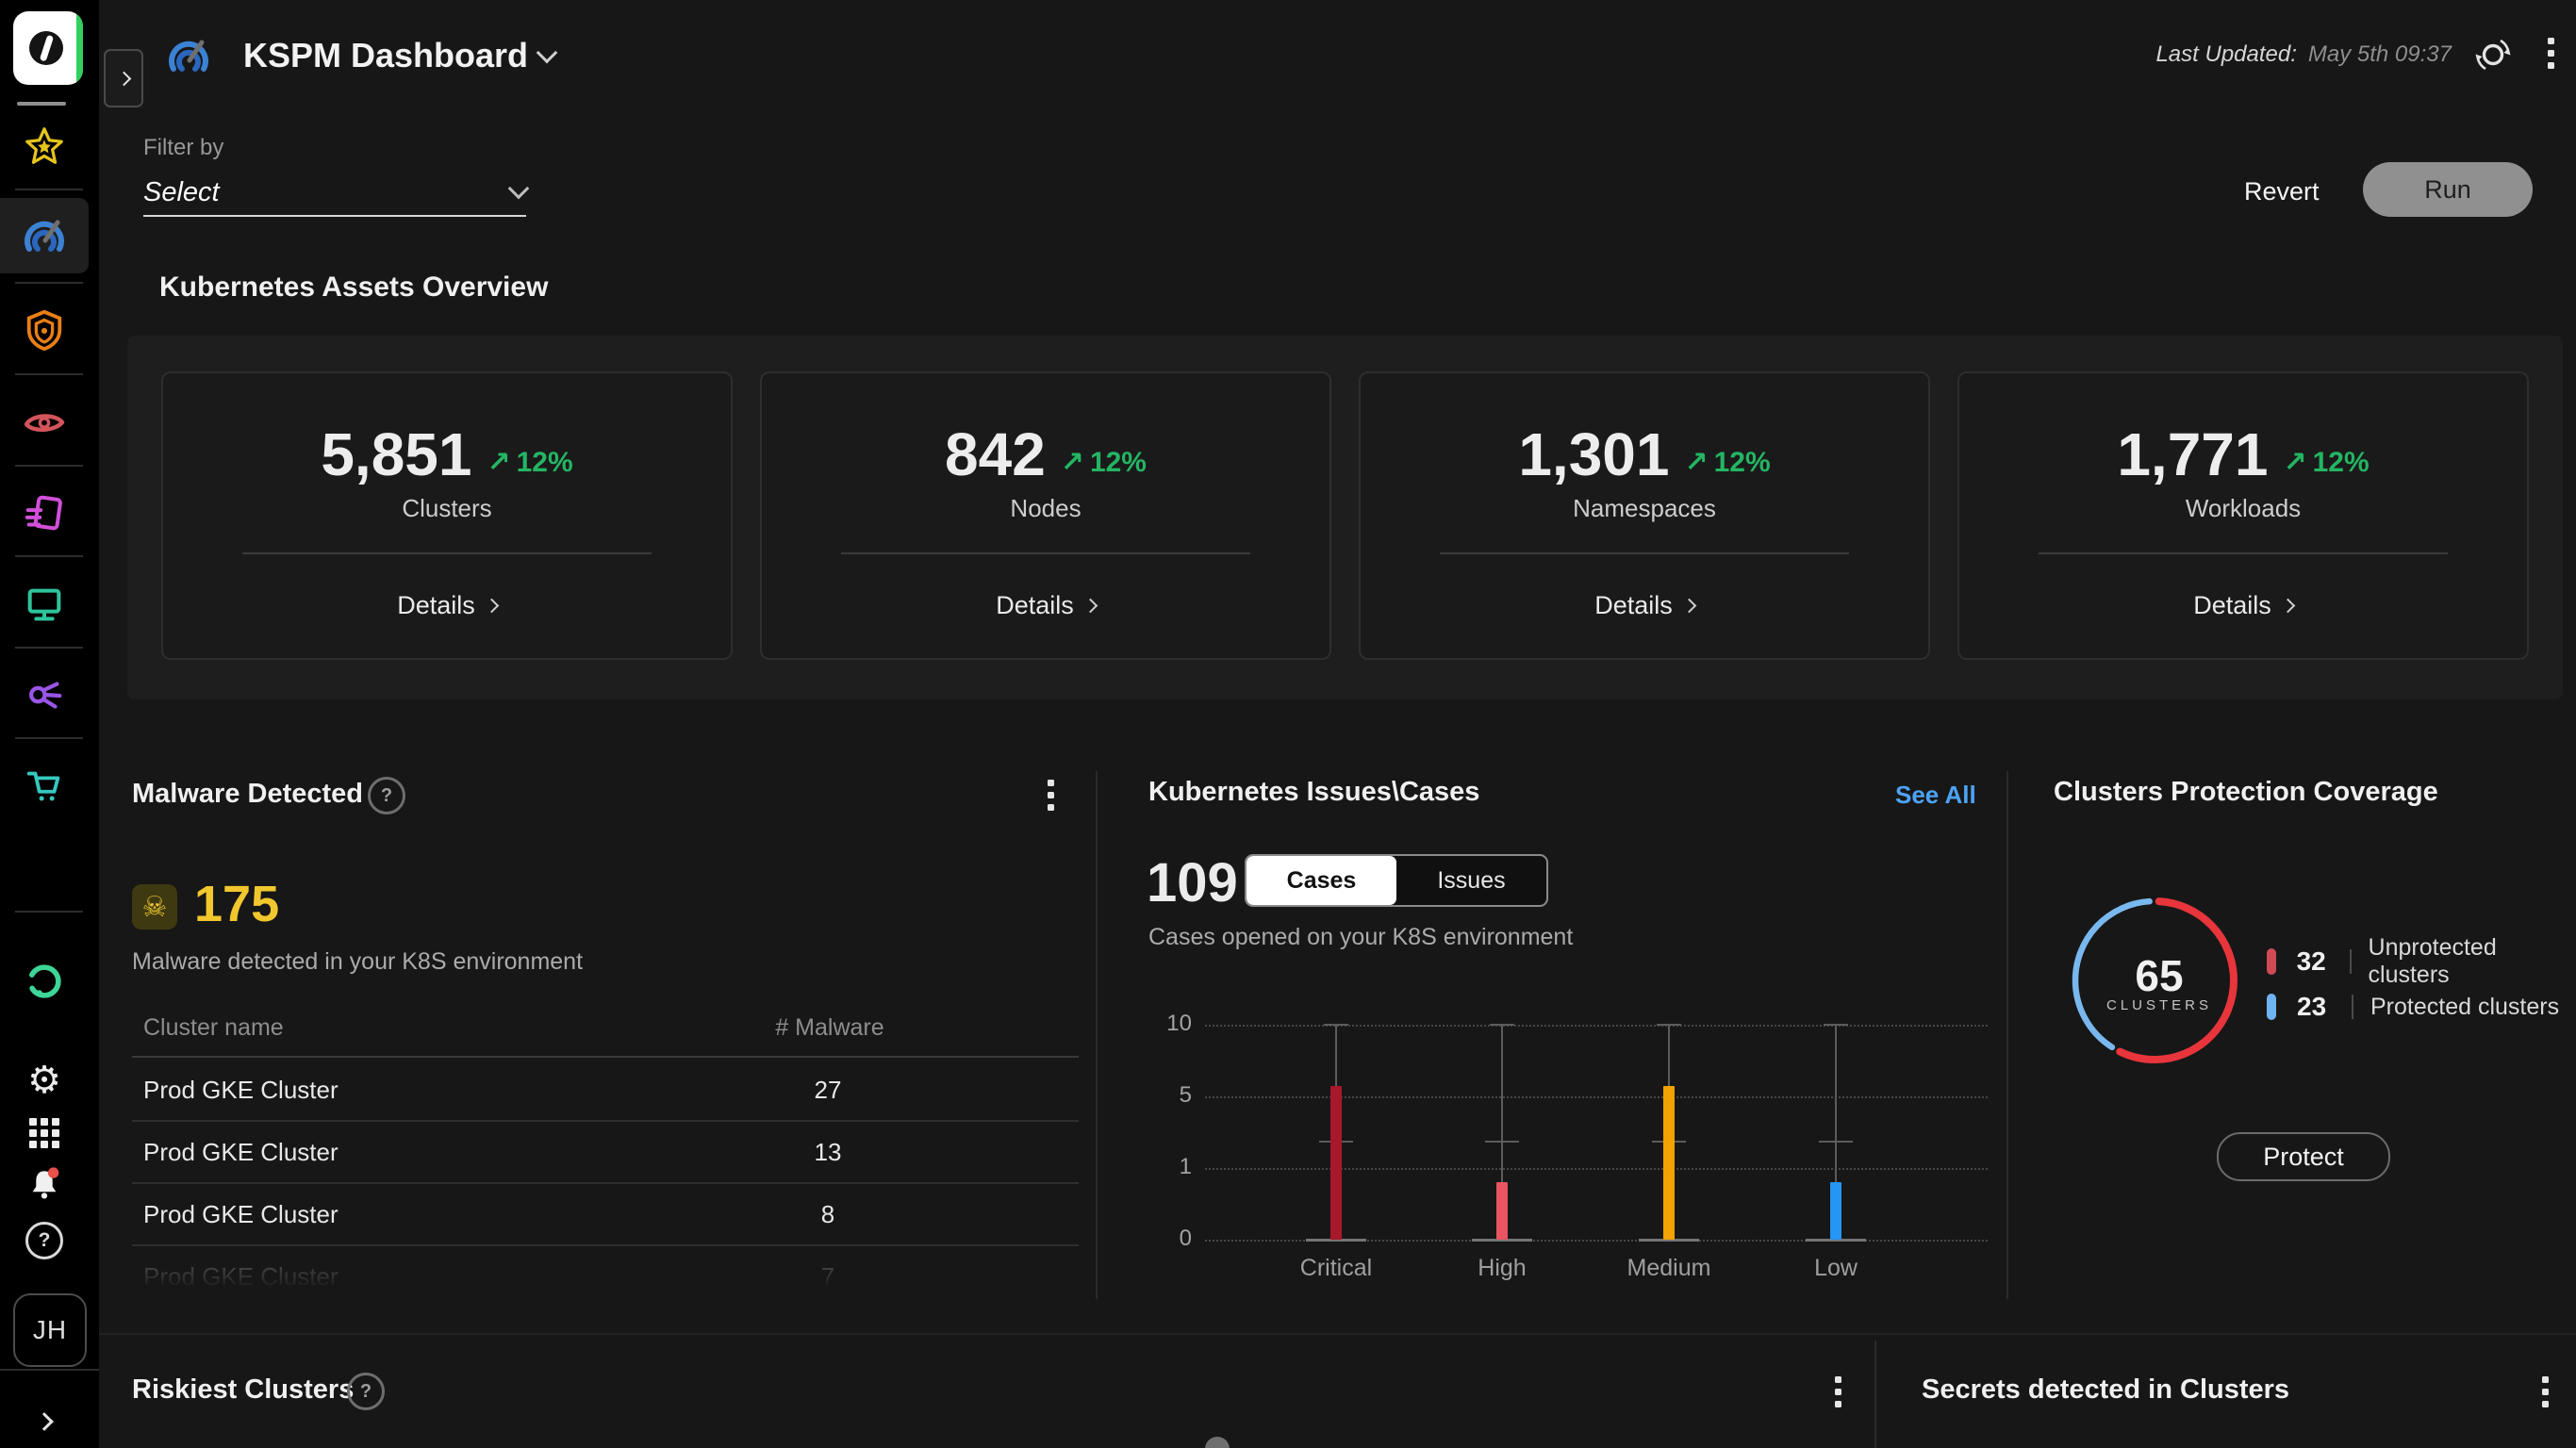 Image resolution: width=2576 pixels, height=1448 pixels. Describe the element at coordinates (1836, 1268) in the screenshot. I see `x-axis-category-label: Low` at that location.